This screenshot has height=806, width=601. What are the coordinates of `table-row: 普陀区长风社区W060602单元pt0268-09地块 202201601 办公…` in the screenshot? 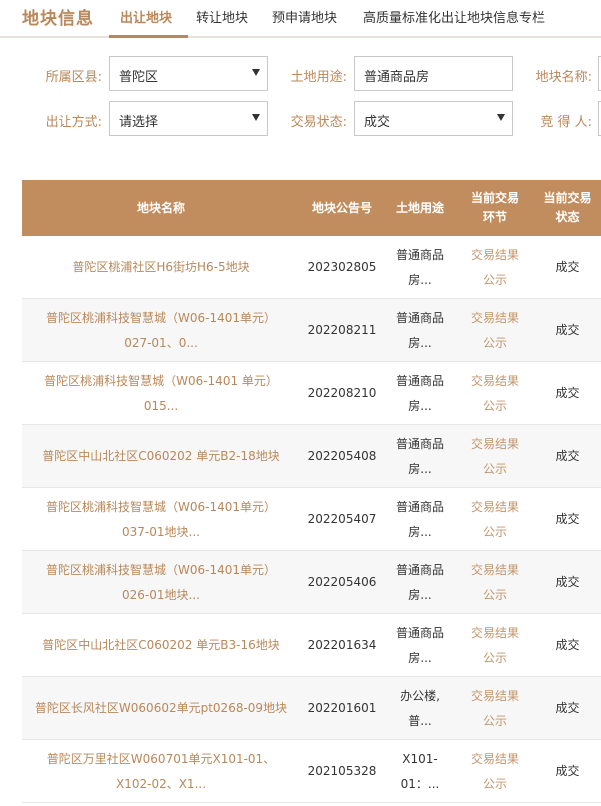 It's located at (311, 708).